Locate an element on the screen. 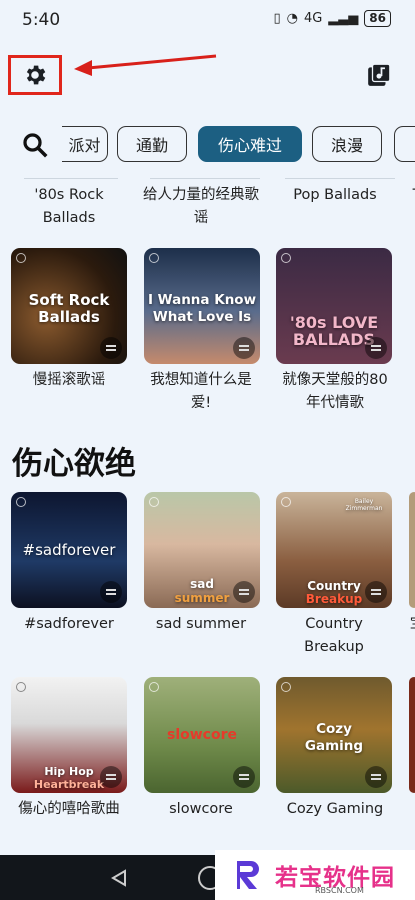 This screenshot has height=900, width=415. chip-commute: 通勤 is located at coordinates (152, 144).